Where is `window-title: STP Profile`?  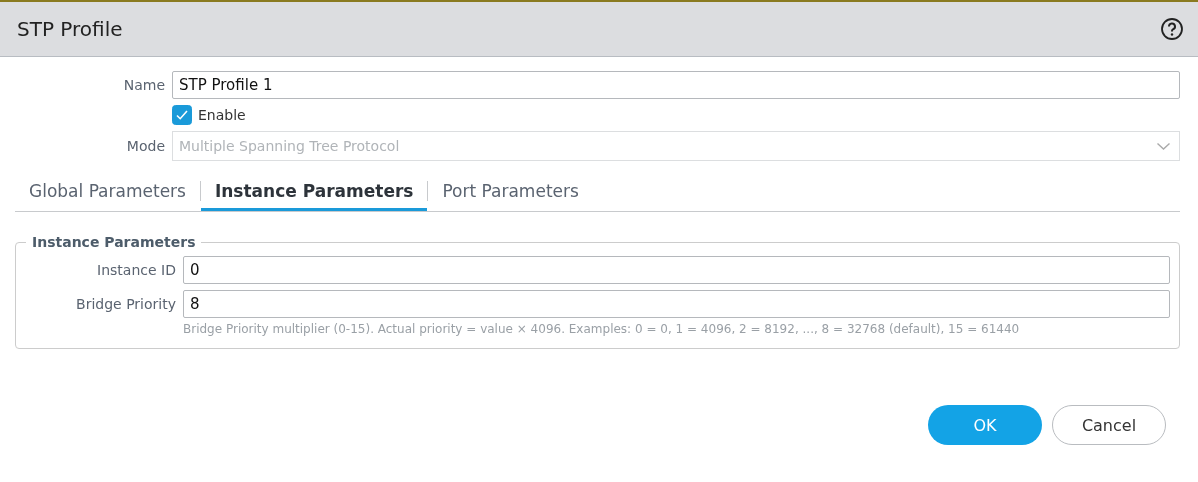
window-title: STP Profile is located at coordinates (70, 29).